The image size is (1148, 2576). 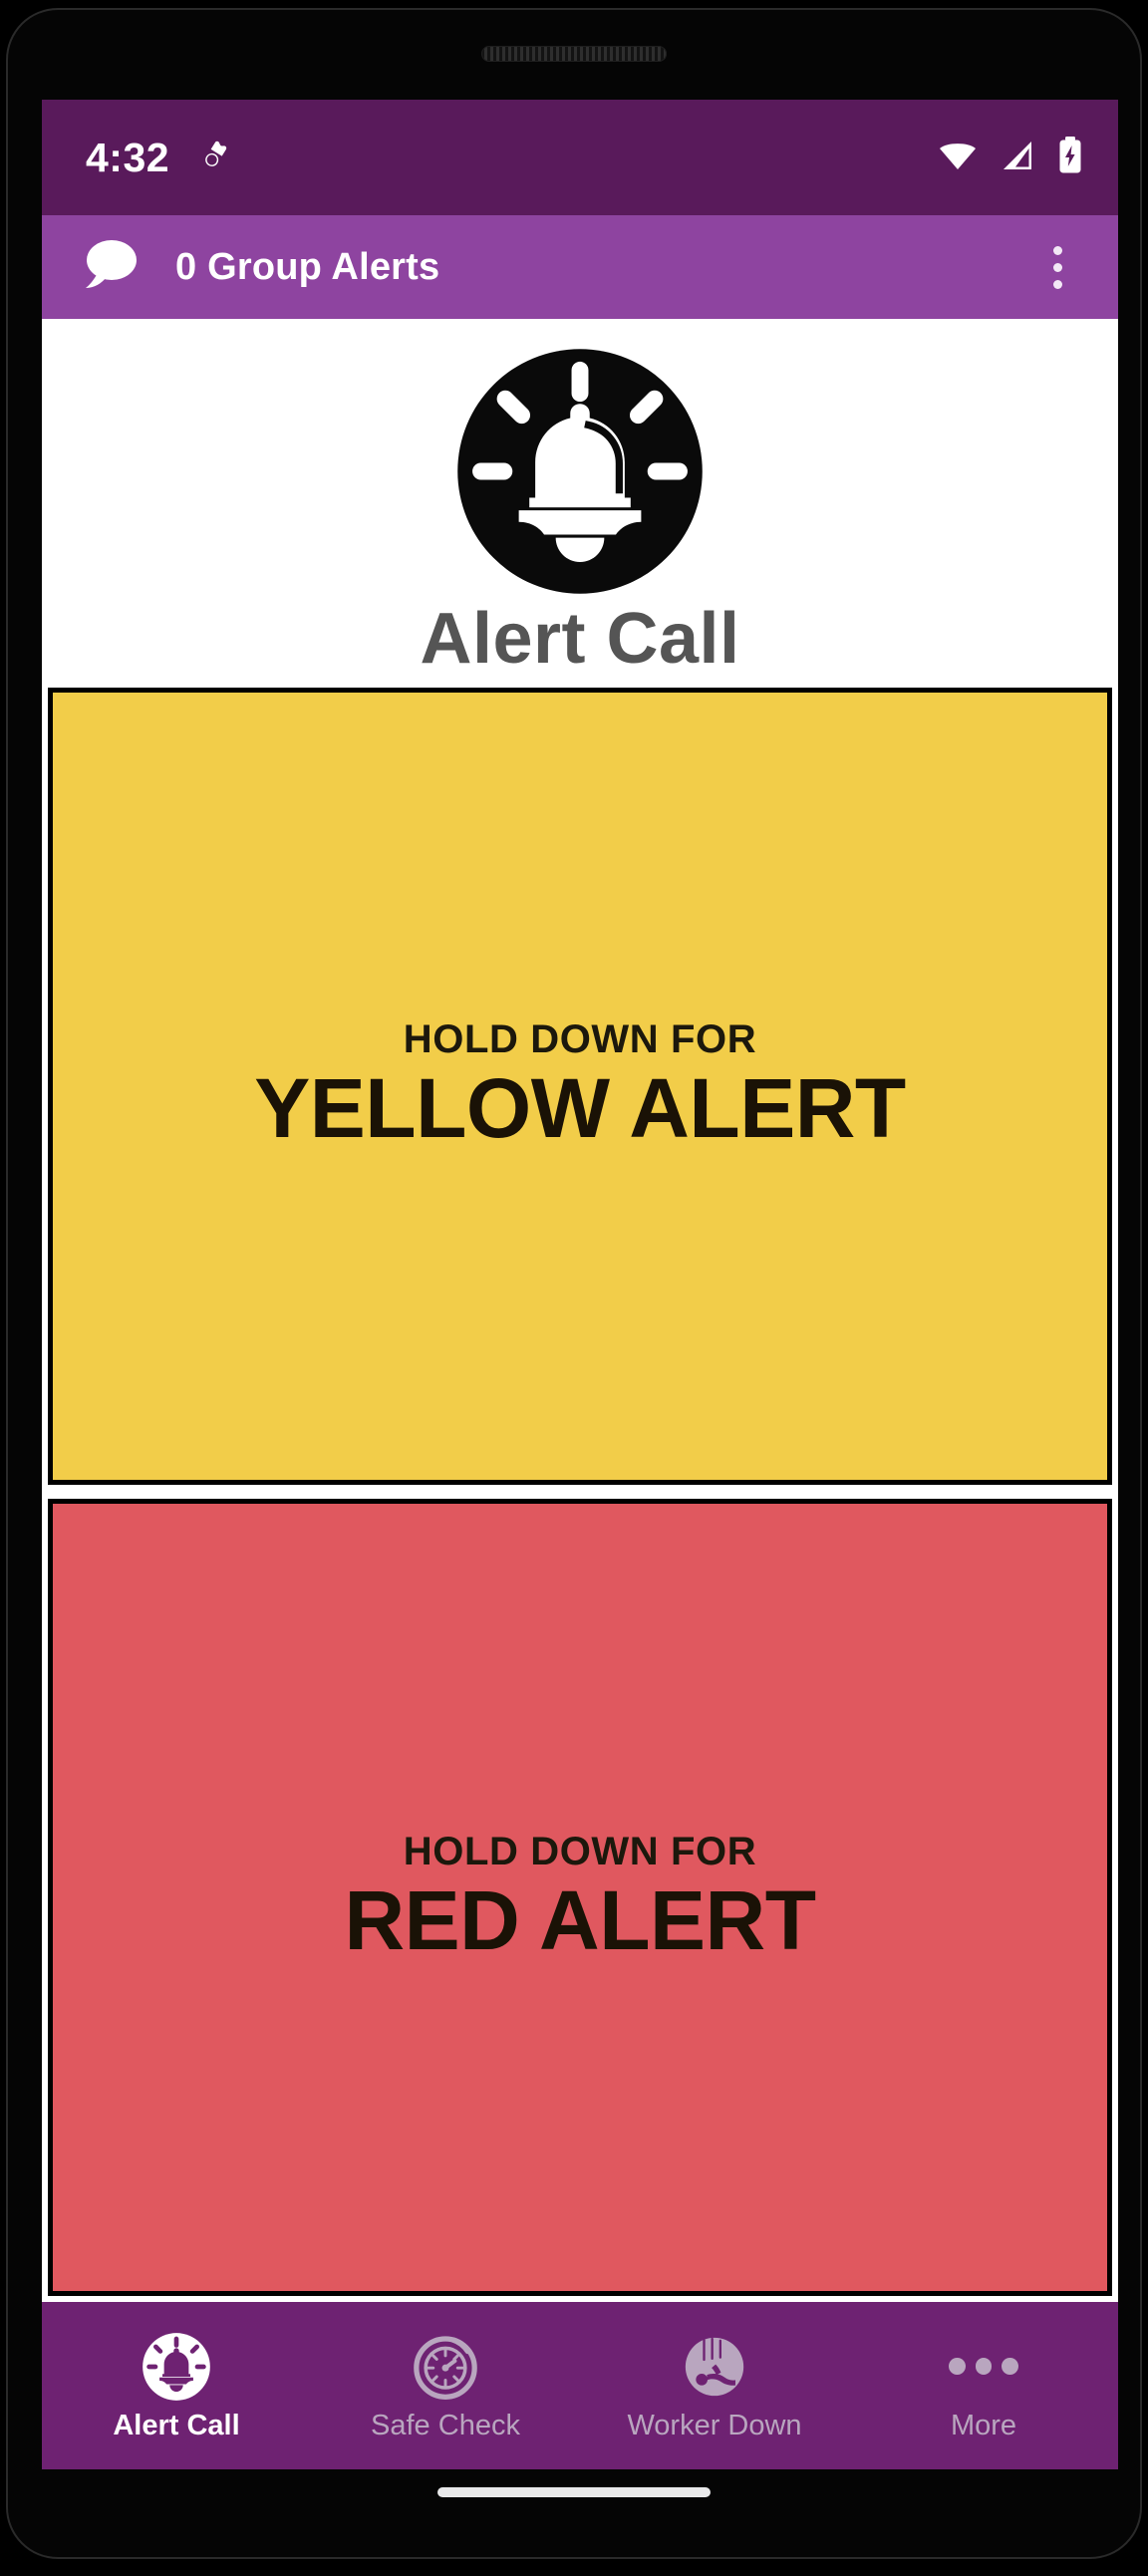 What do you see at coordinates (958, 158) in the screenshot?
I see `wifi-icon` at bounding box center [958, 158].